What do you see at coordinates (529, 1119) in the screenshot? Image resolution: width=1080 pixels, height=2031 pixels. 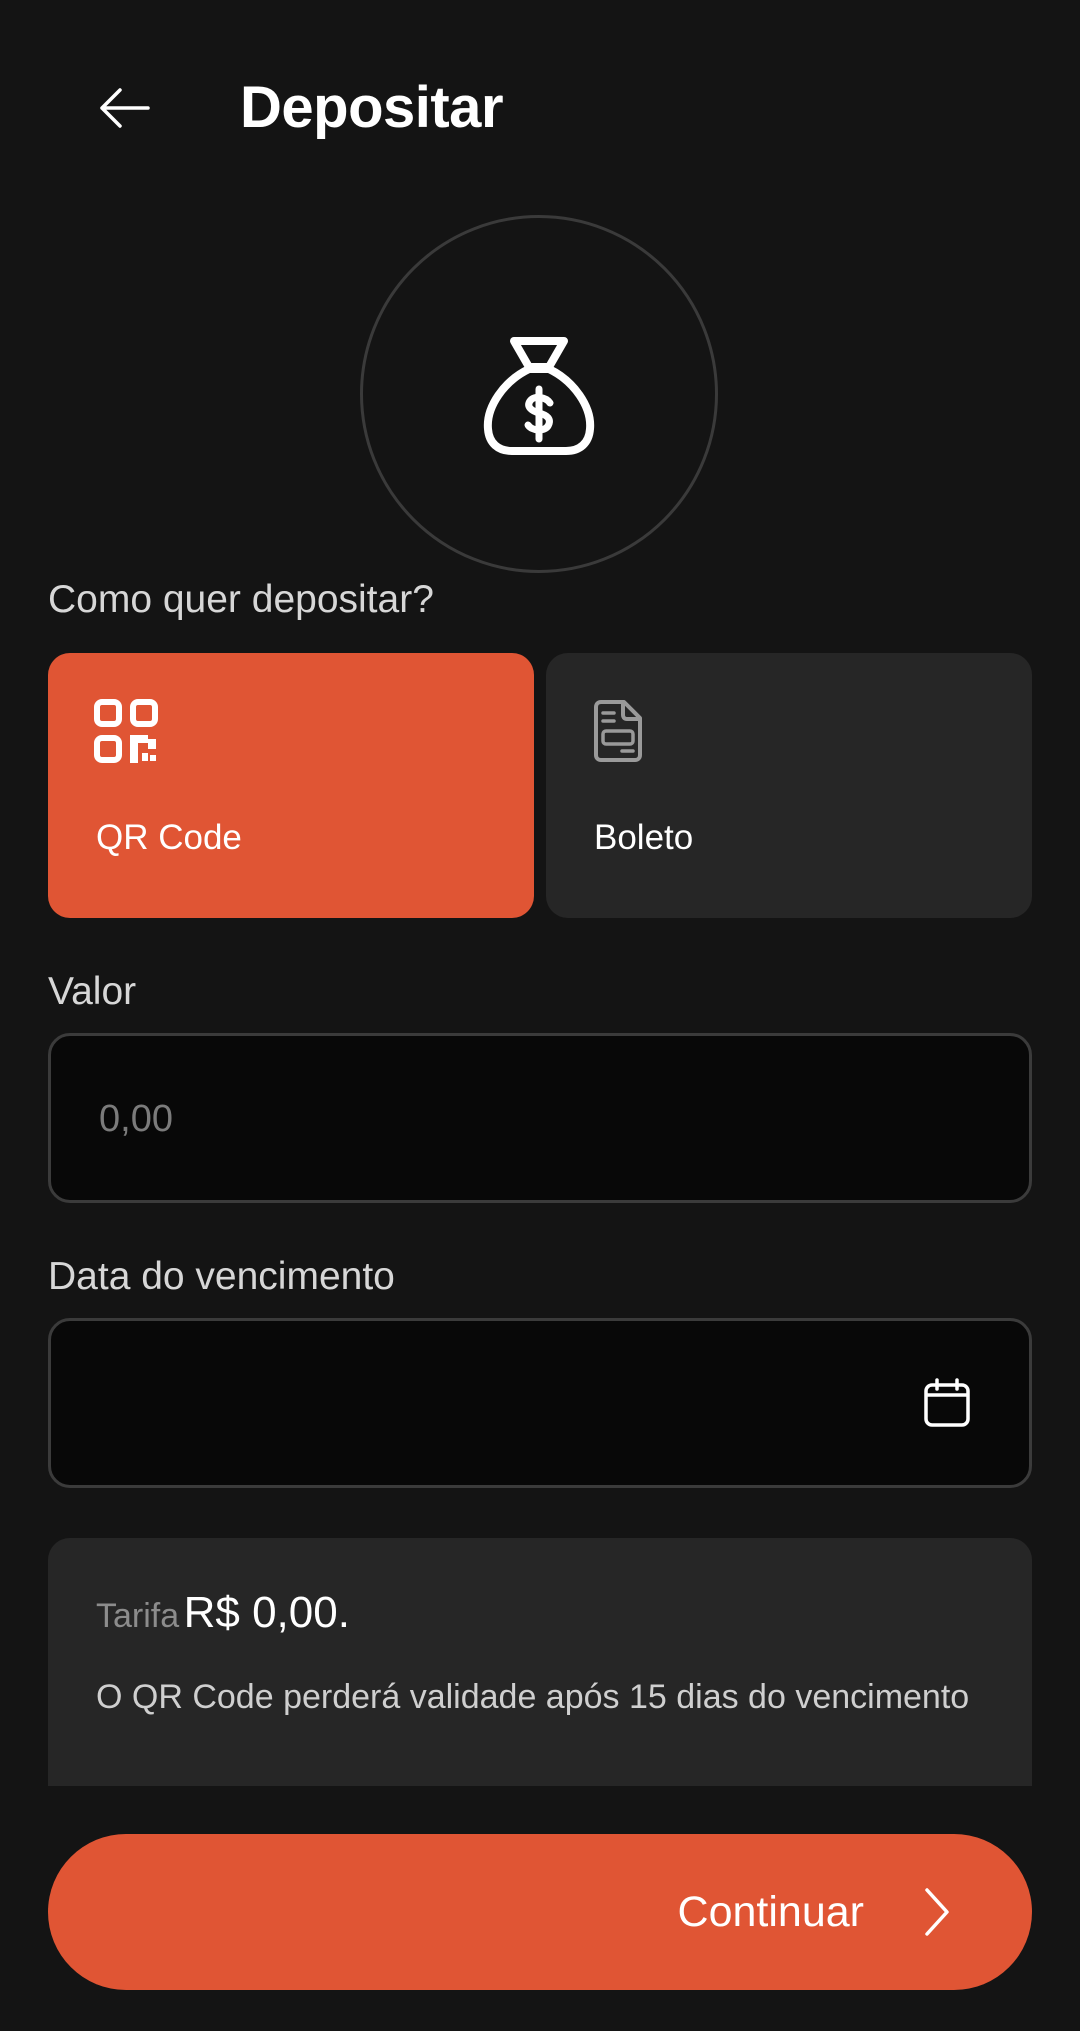 I see `amount-input` at bounding box center [529, 1119].